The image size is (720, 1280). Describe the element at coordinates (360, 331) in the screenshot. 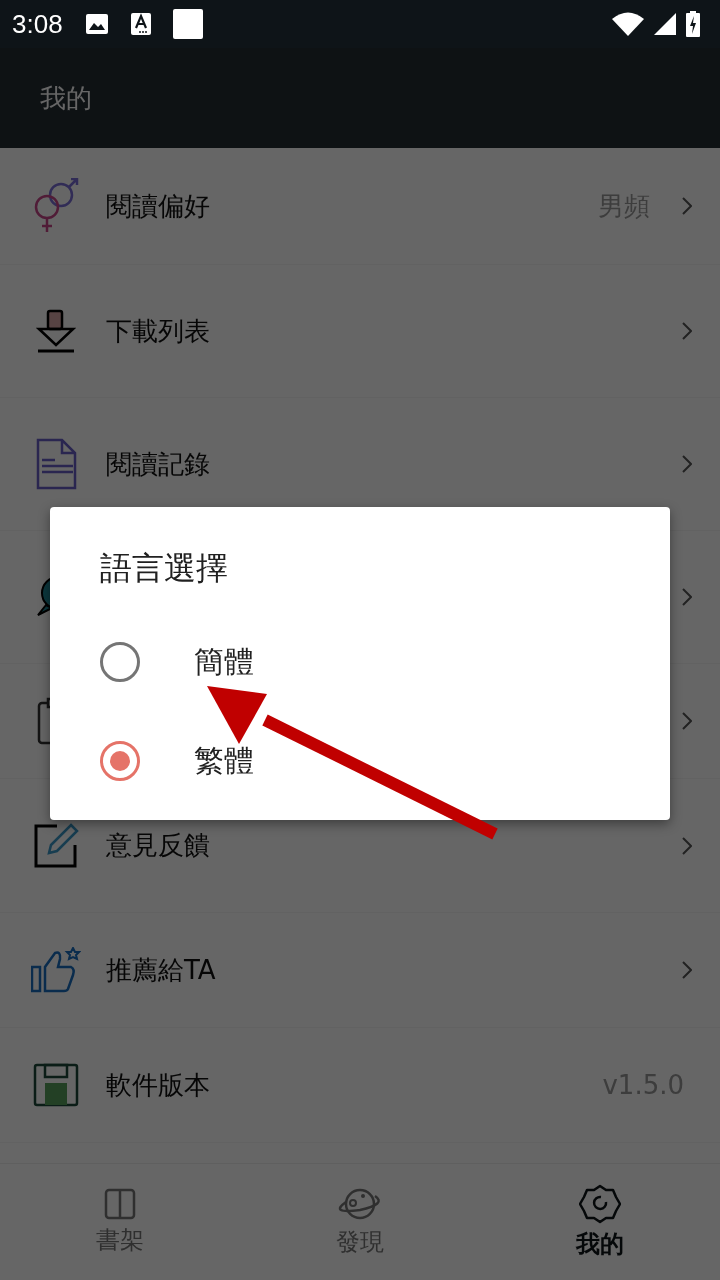

I see `menu-item: 下載列表` at that location.